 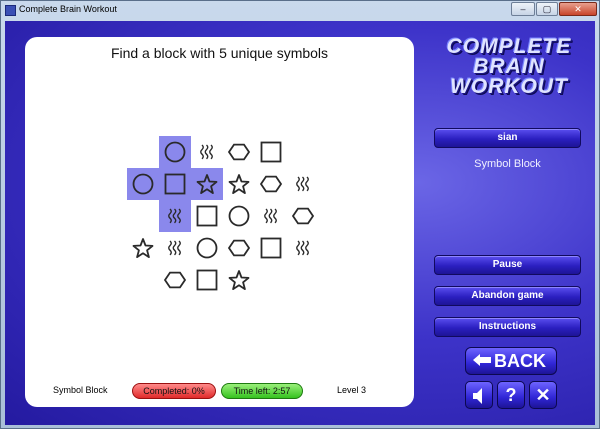 What do you see at coordinates (578, 9) in the screenshot?
I see `close-window-button: ✕` at bounding box center [578, 9].